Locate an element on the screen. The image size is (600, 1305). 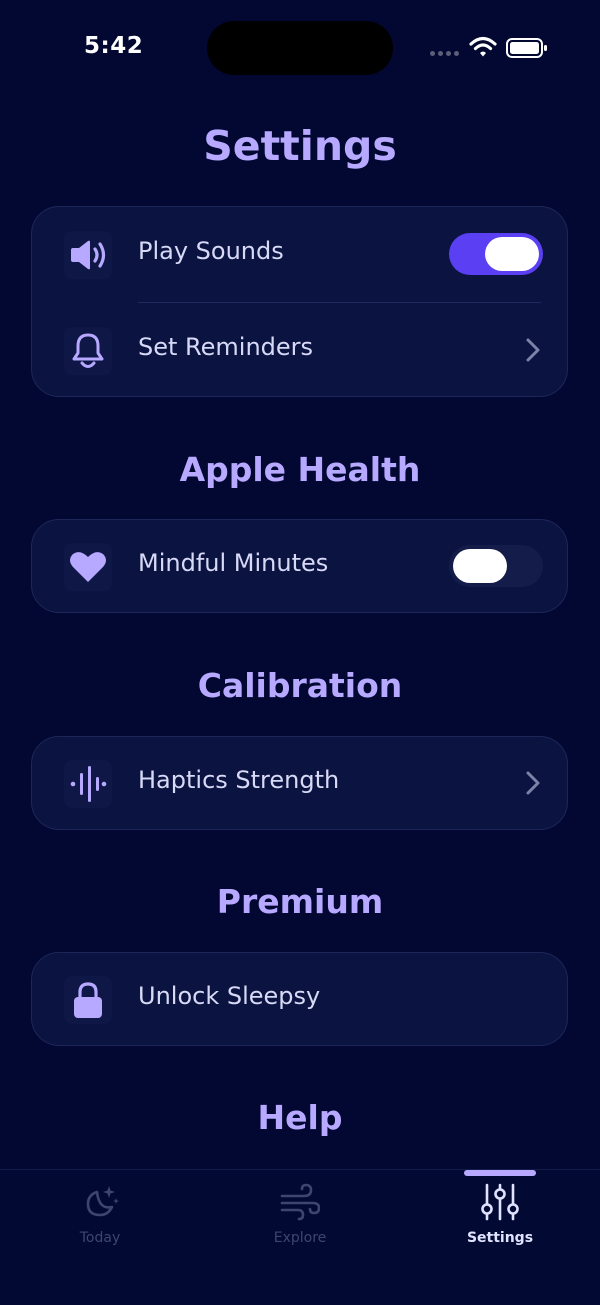
speaker-icon is located at coordinates (88, 255).